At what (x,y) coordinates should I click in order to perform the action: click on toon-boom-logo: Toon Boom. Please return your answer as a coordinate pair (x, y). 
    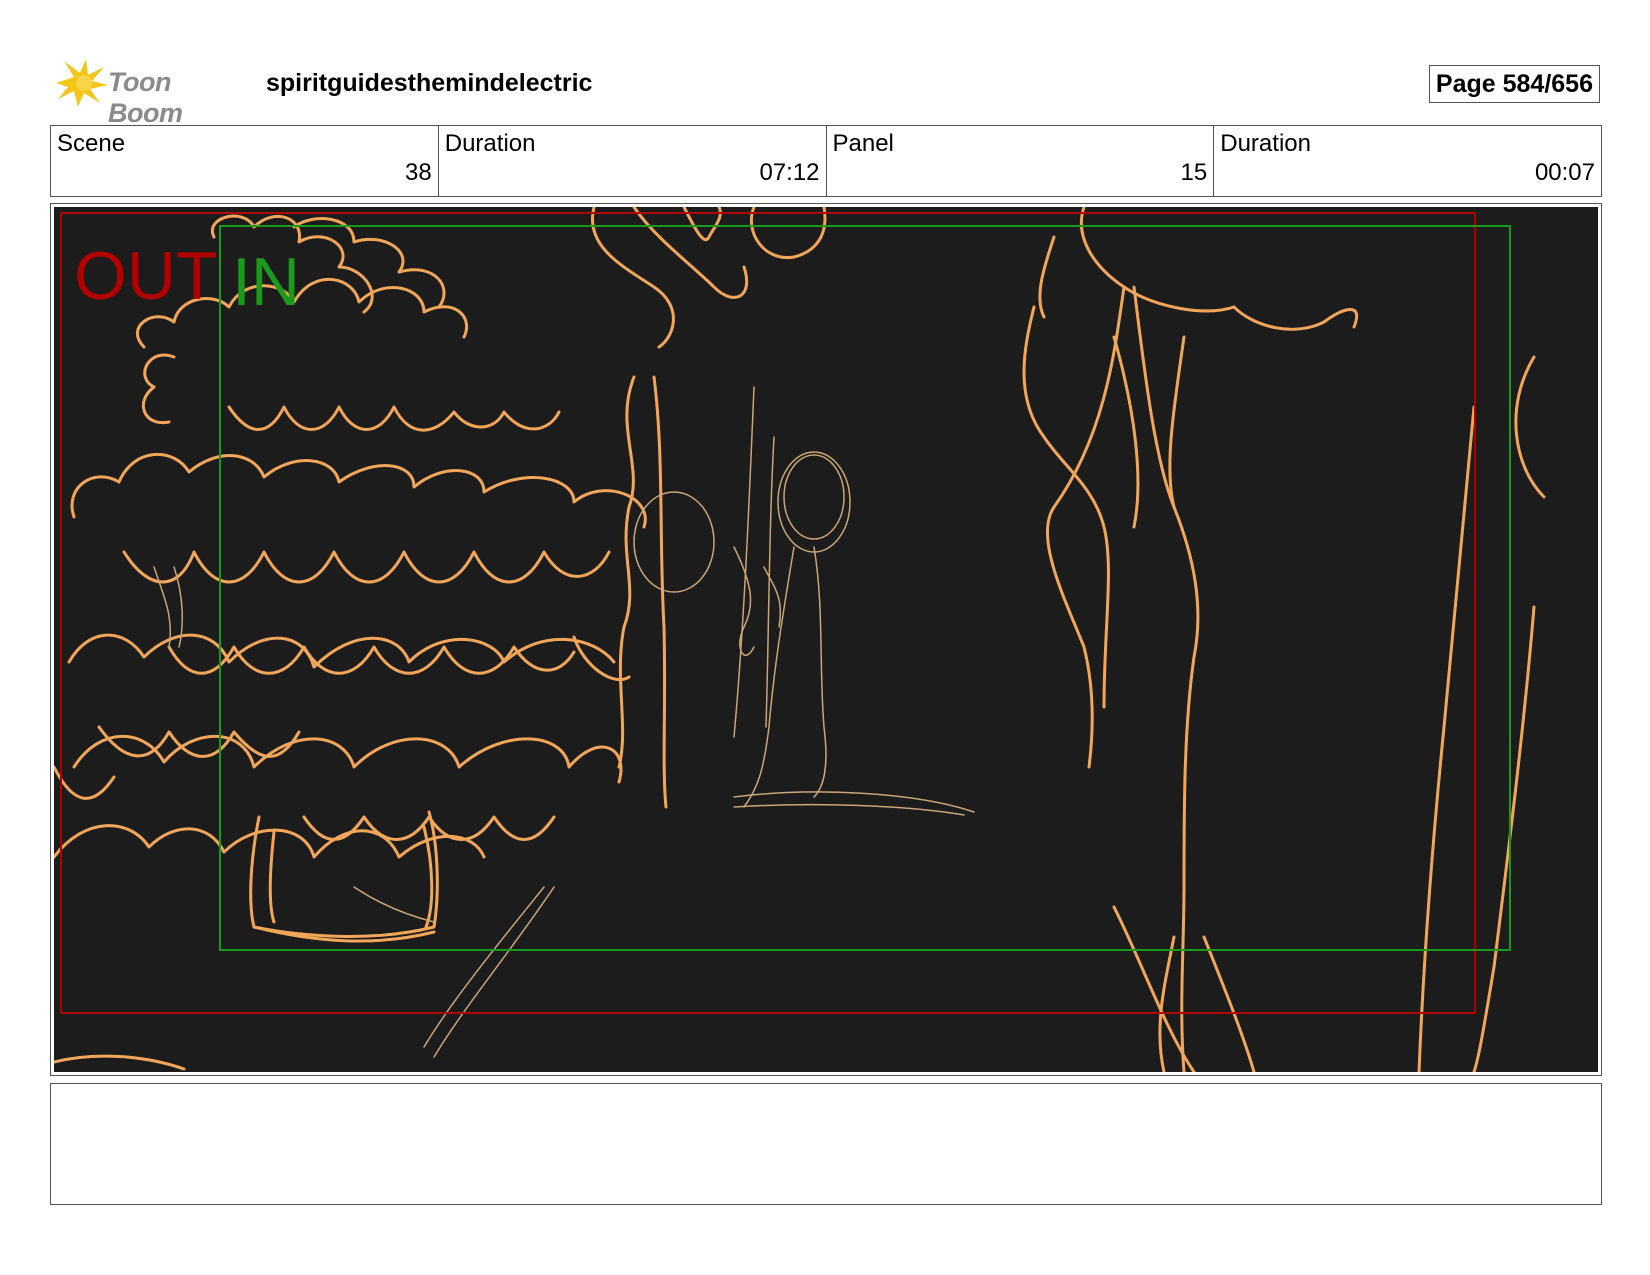
    Looking at the image, I should click on (150, 92).